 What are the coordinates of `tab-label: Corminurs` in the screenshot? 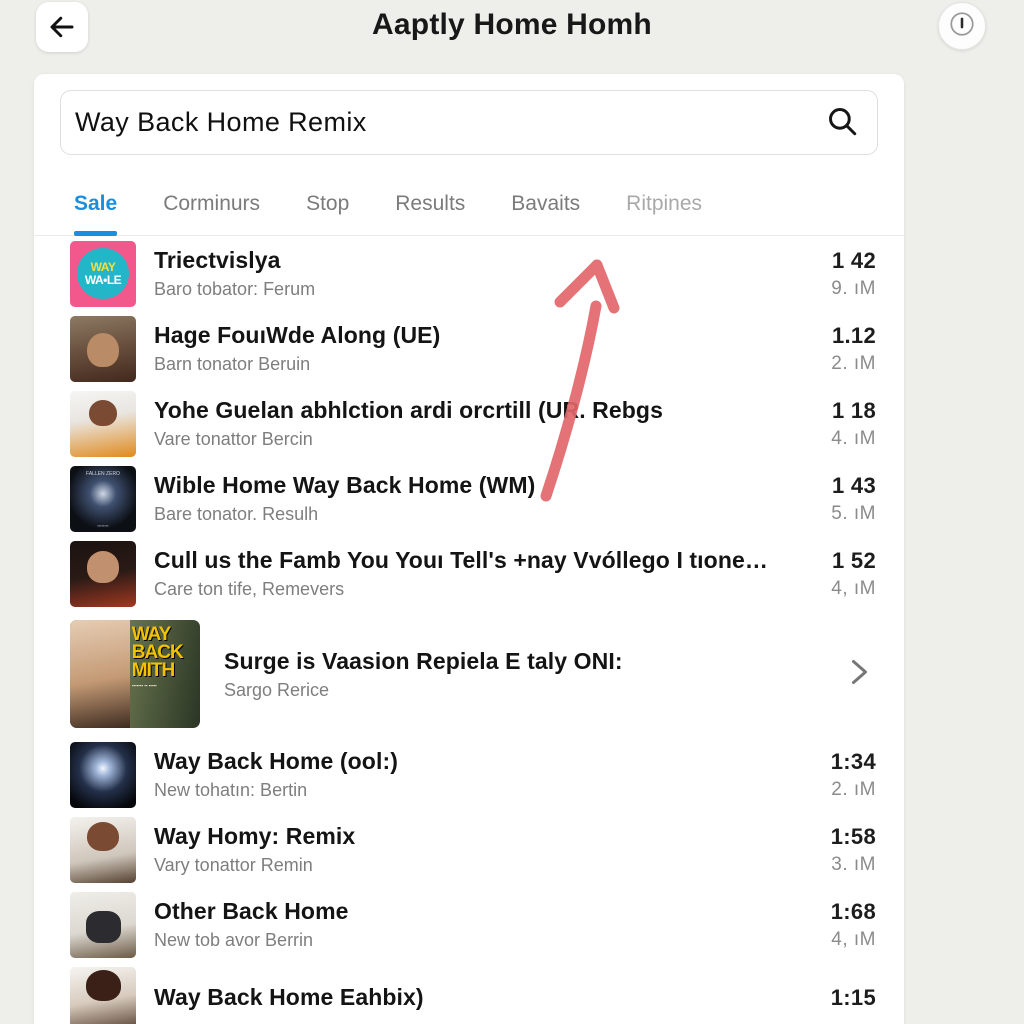 It's located at (212, 203).